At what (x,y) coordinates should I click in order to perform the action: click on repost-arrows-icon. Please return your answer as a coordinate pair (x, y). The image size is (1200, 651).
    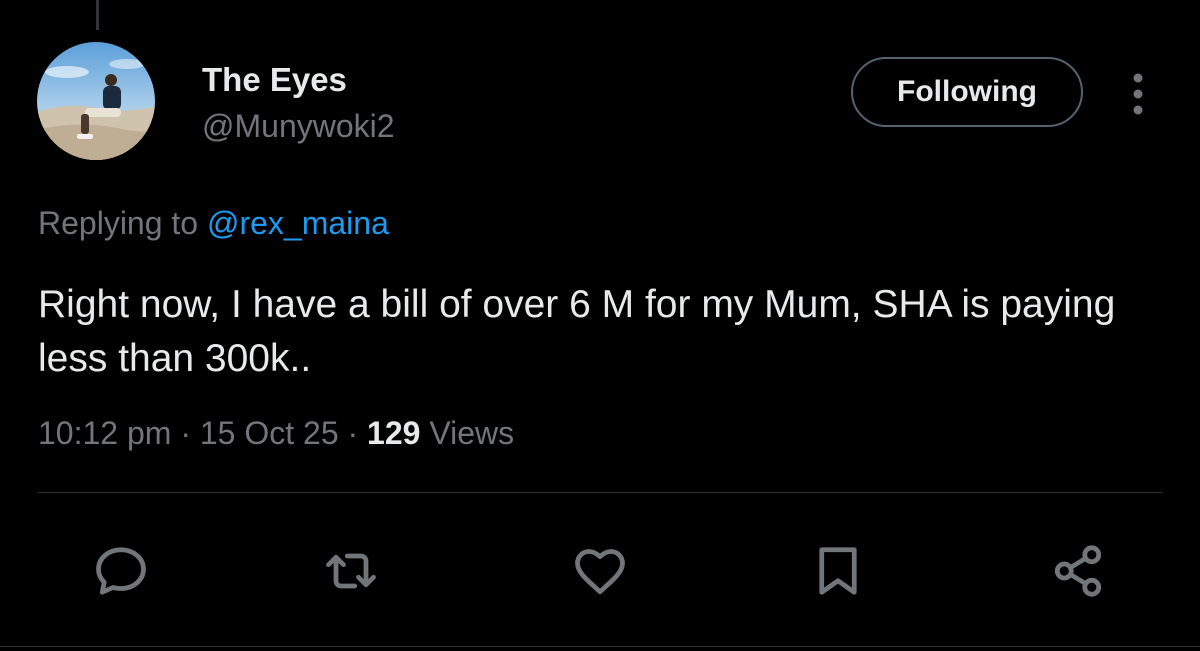
    Looking at the image, I should click on (351, 571).